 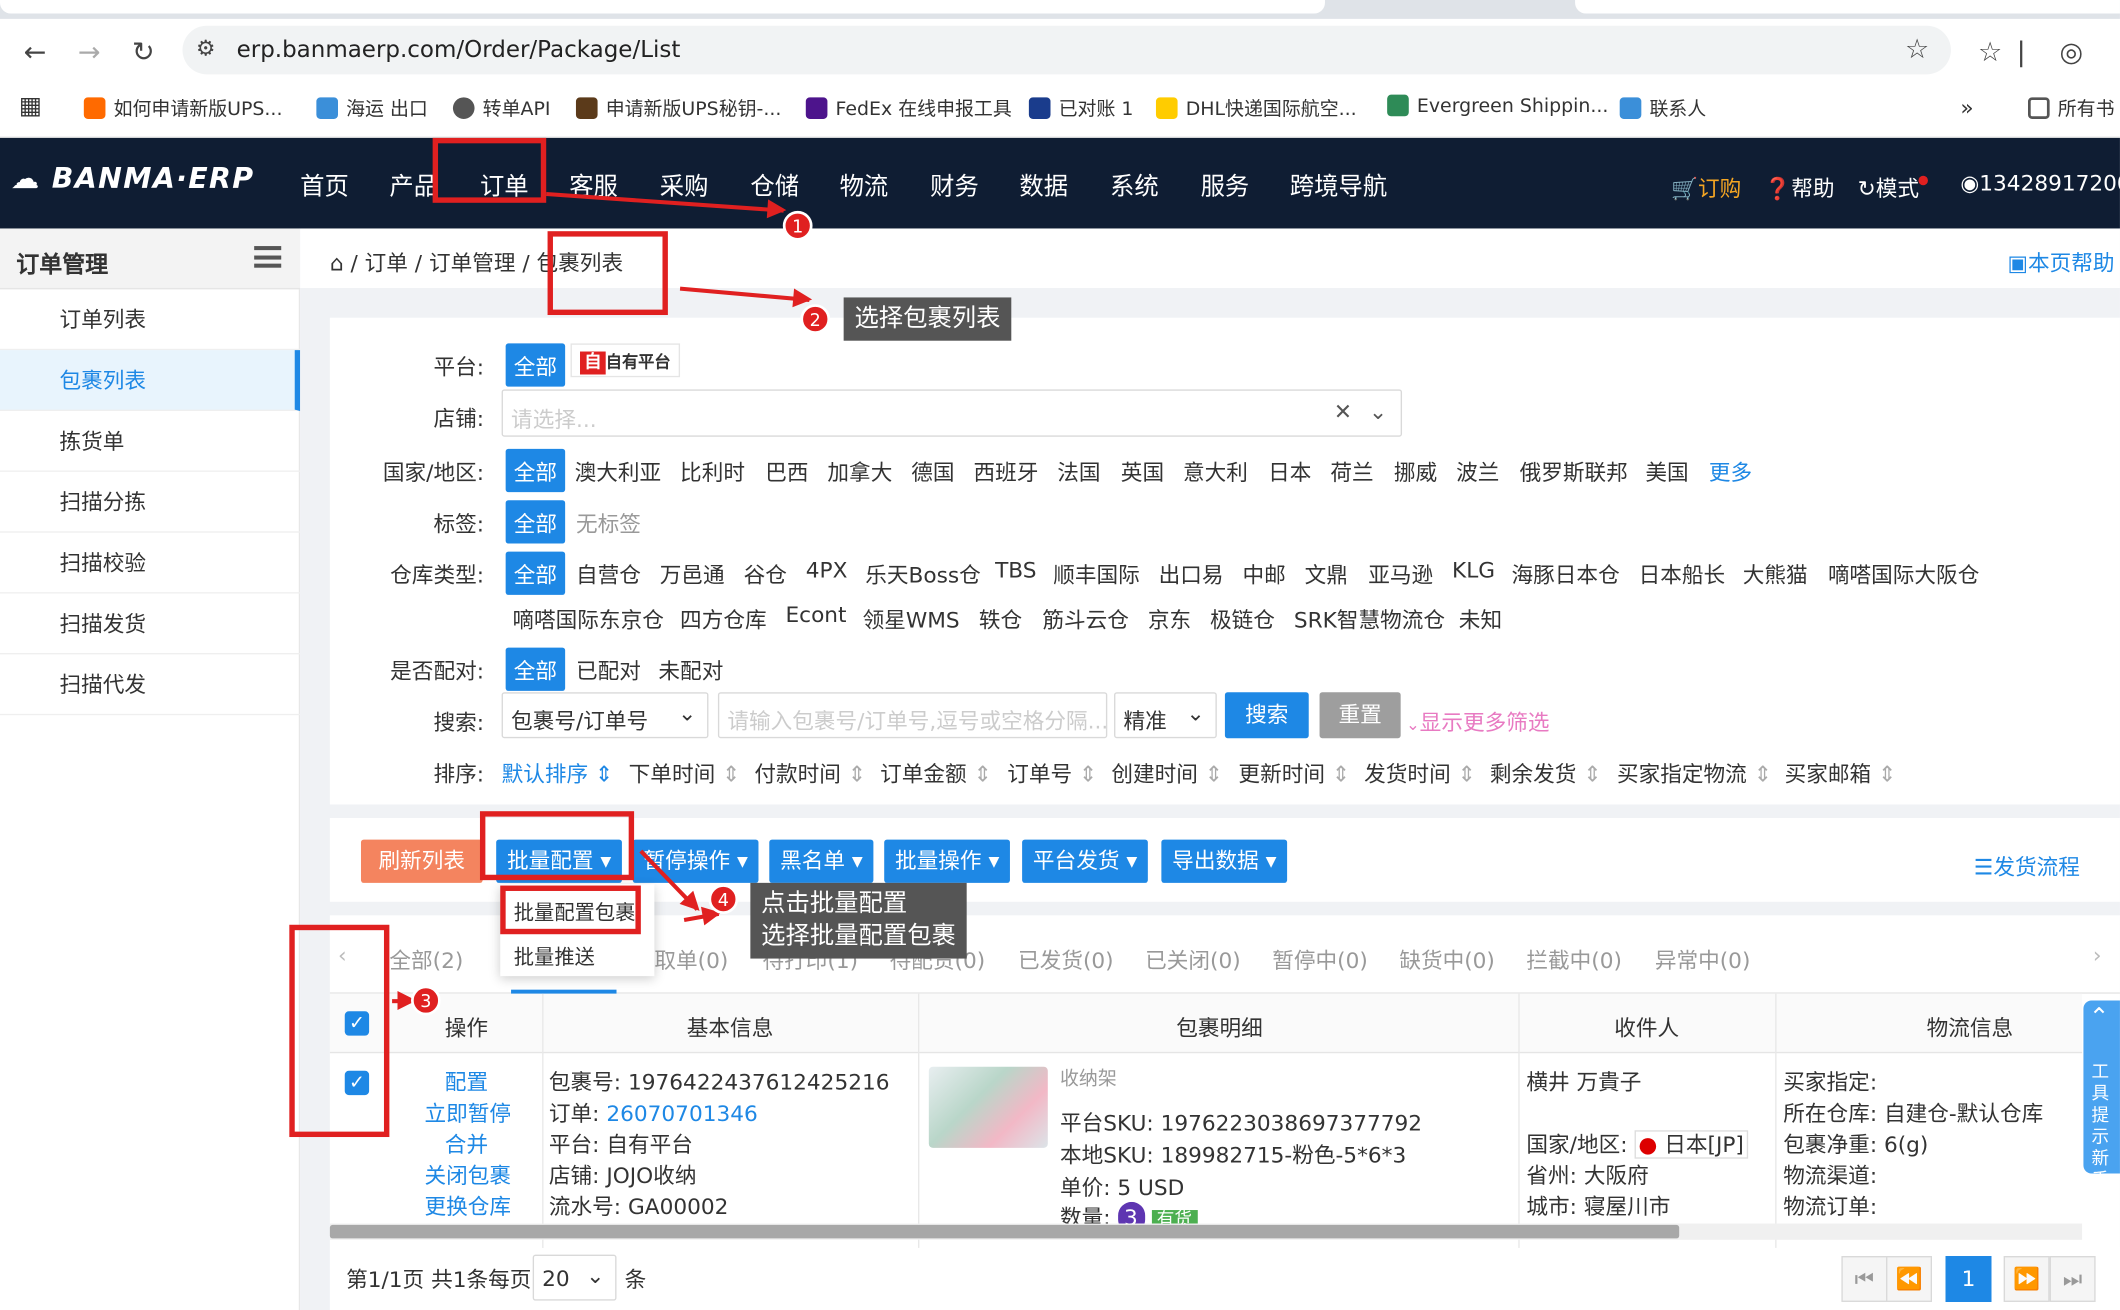 What do you see at coordinates (337, 263) in the screenshot?
I see `home-icon: ⌂` at bounding box center [337, 263].